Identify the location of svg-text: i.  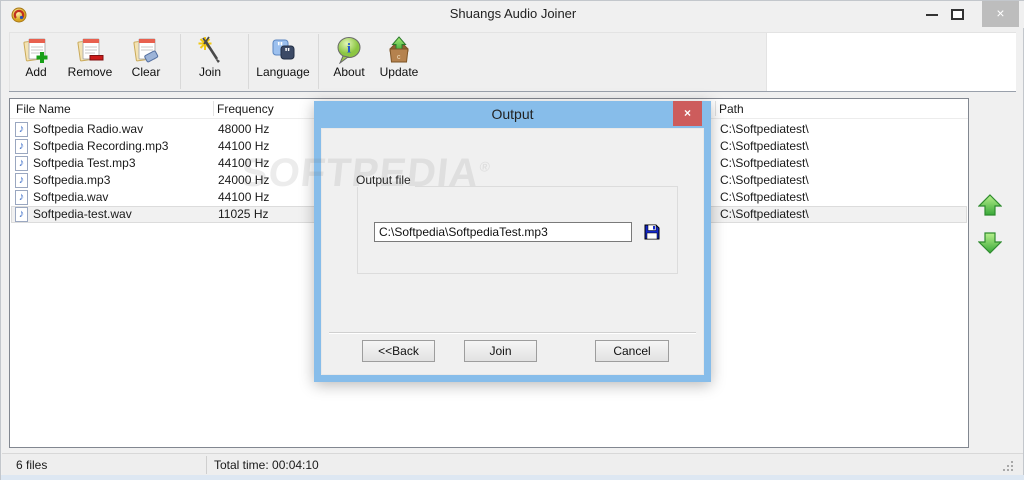
(349, 49).